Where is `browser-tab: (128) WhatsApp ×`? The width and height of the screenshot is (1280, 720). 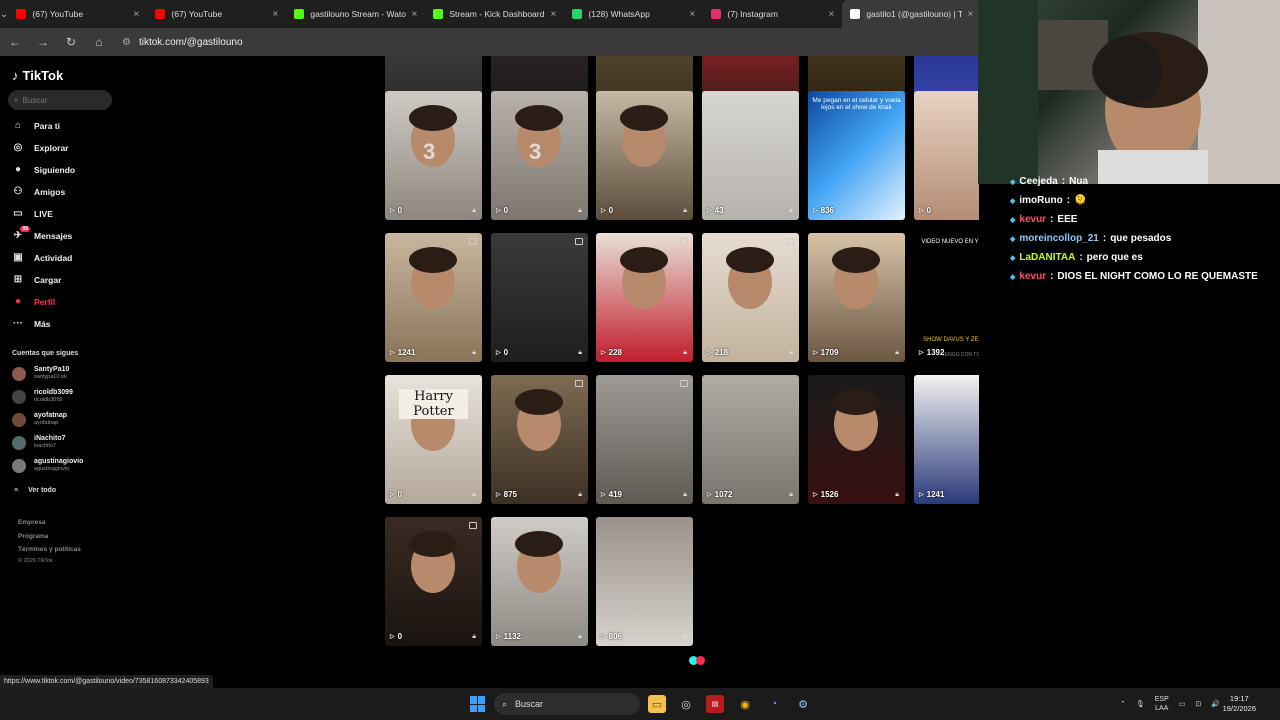 browser-tab: (128) WhatsApp × is located at coordinates (633, 14).